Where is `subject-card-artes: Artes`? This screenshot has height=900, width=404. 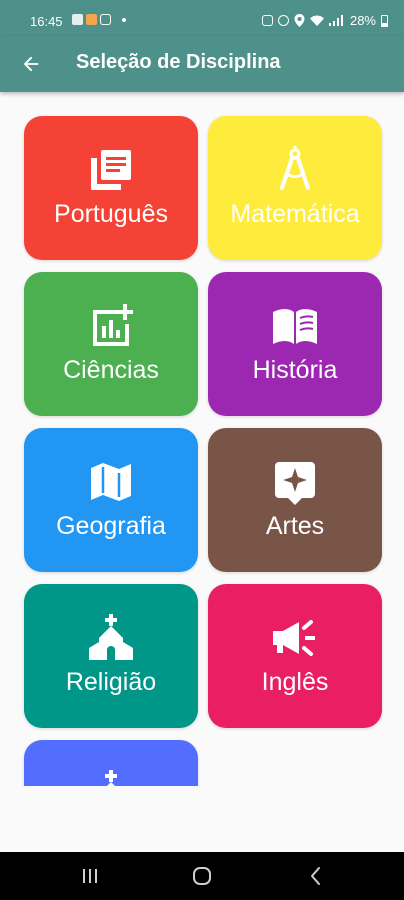
subject-card-artes: Artes is located at coordinates (295, 500).